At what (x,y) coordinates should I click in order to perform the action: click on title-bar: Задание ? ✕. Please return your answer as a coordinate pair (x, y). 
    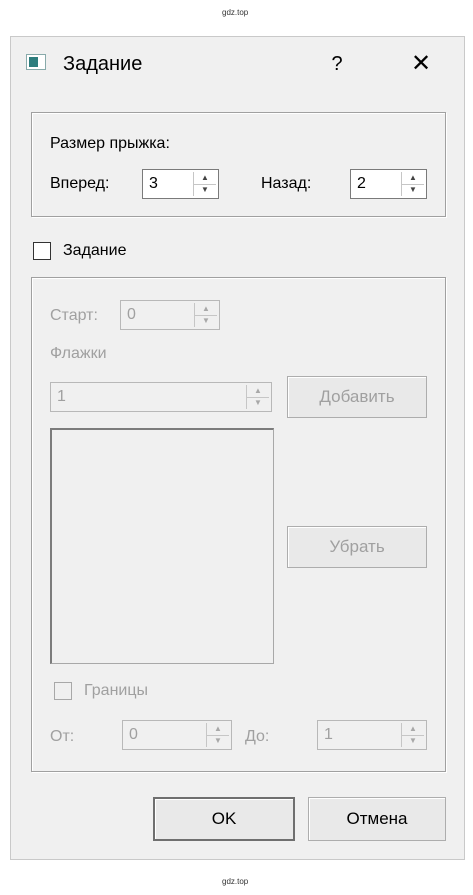
    Looking at the image, I should click on (237, 66).